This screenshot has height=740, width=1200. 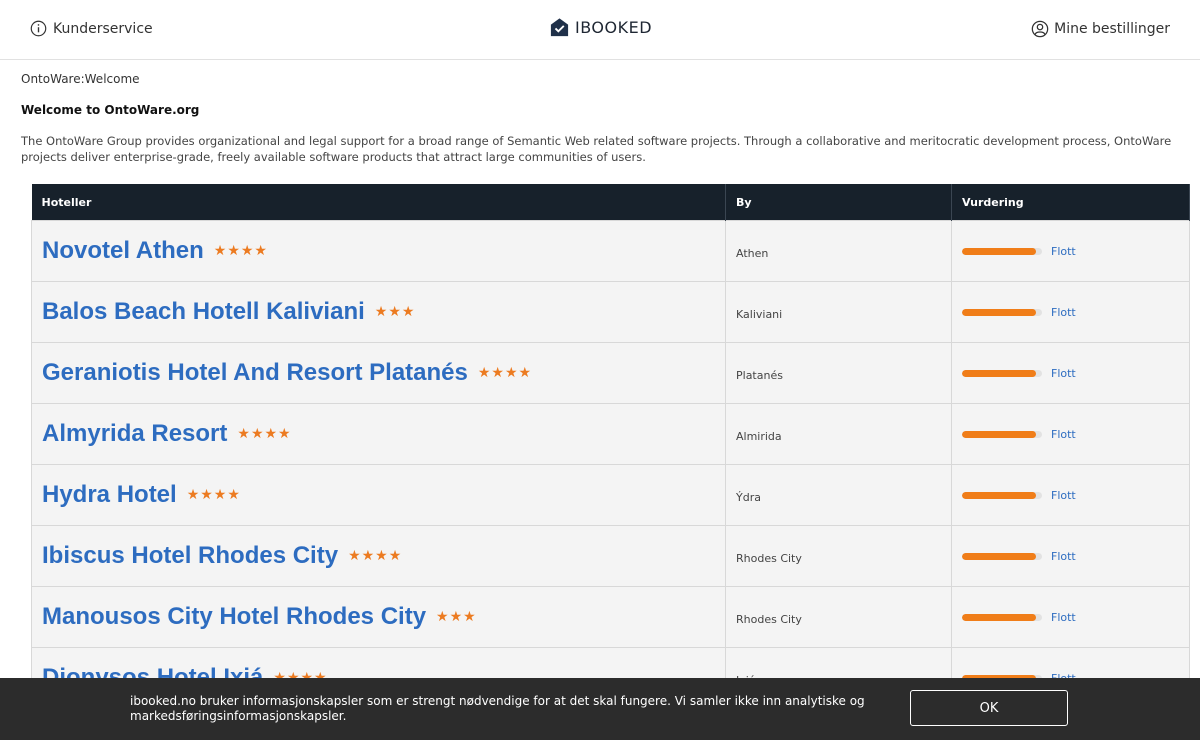 What do you see at coordinates (80, 79) in the screenshot?
I see `breadcrumb: OntoWare:Welcome` at bounding box center [80, 79].